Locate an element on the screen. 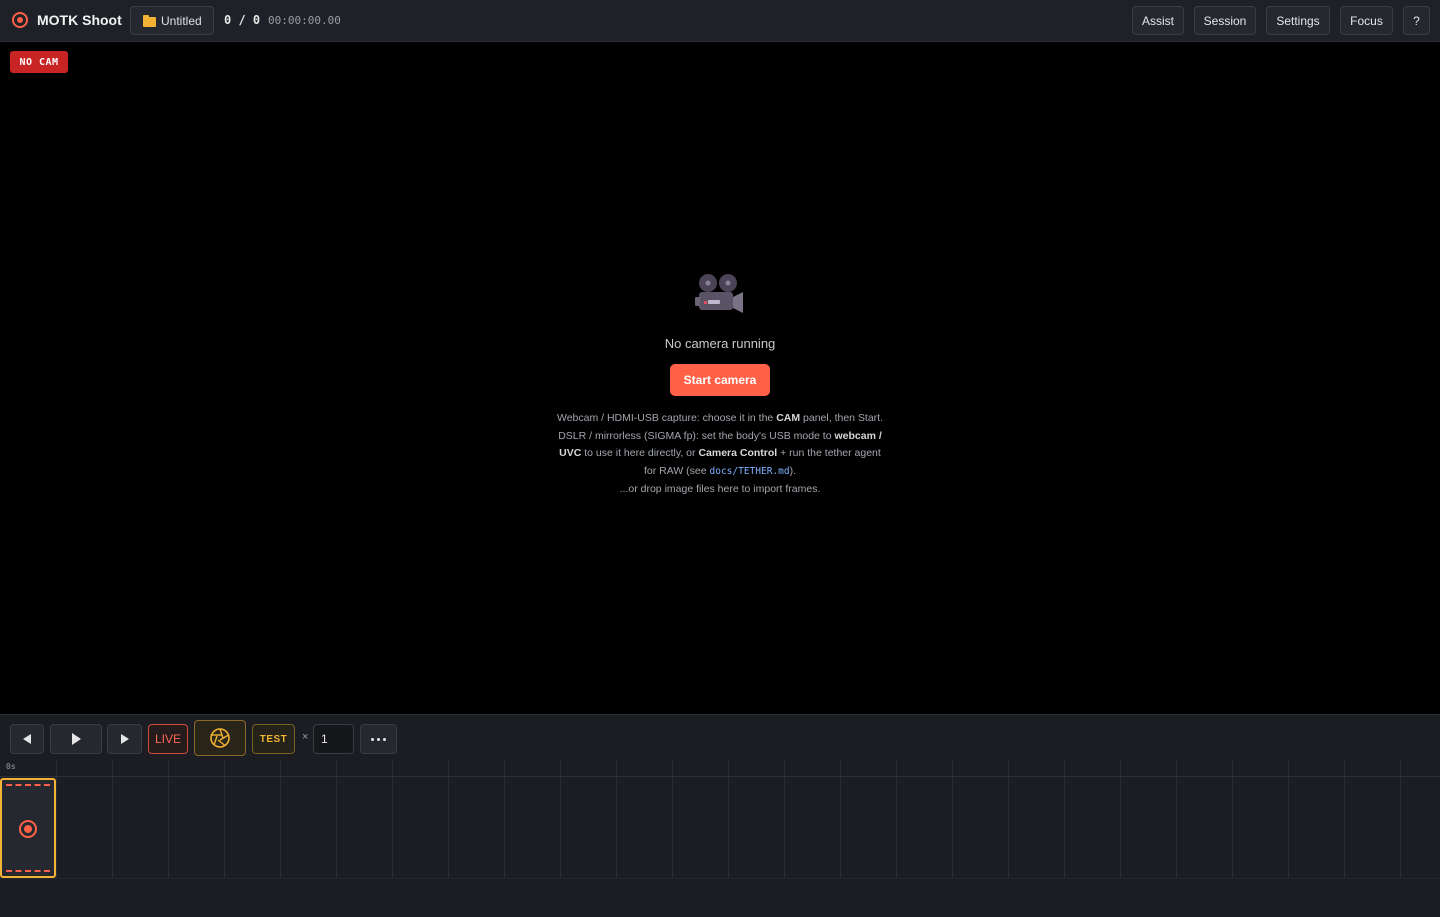 This screenshot has height=917, width=1440. capture-frame-slot is located at coordinates (28, 828).